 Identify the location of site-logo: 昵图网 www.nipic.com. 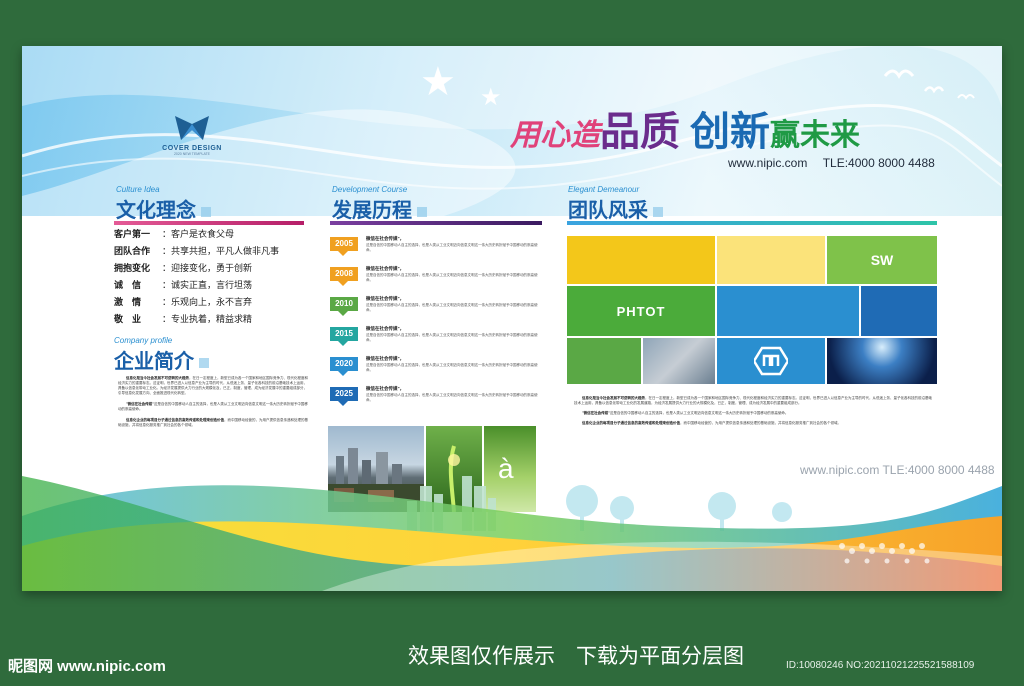
(87, 665).